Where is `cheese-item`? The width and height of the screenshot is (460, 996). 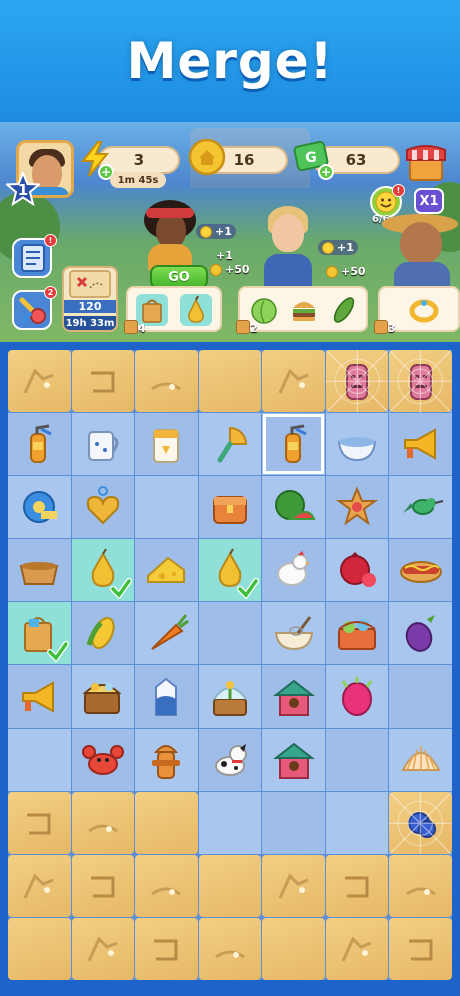
cheese-item is located at coordinates (166, 570).